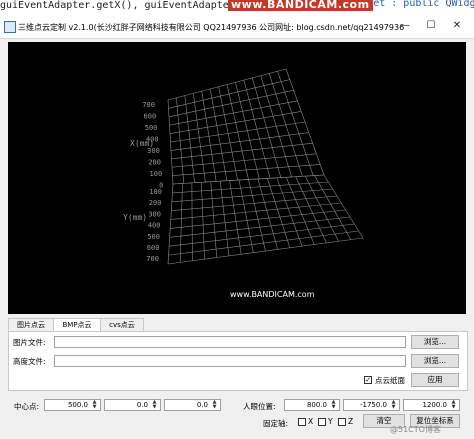  I want to click on viewport-watermark: www.BANDICAM.com, so click(272, 294).